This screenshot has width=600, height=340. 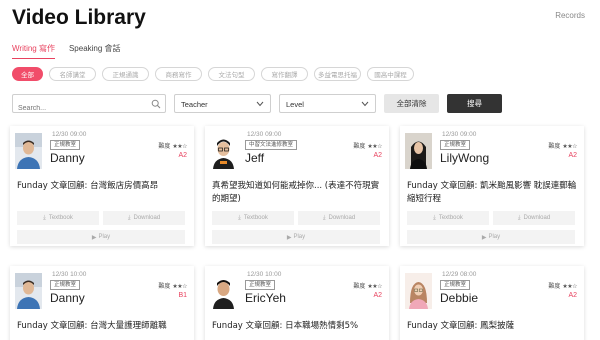 I want to click on level-select: Level, so click(x=327, y=103).